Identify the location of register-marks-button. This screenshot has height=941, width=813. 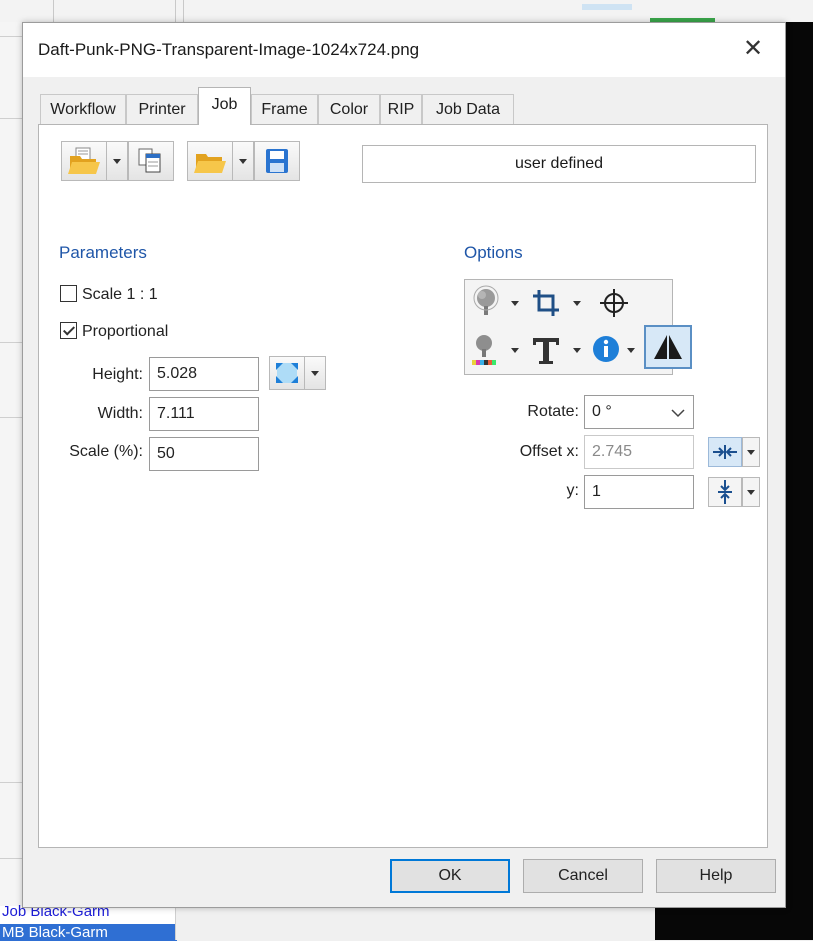
(614, 303).